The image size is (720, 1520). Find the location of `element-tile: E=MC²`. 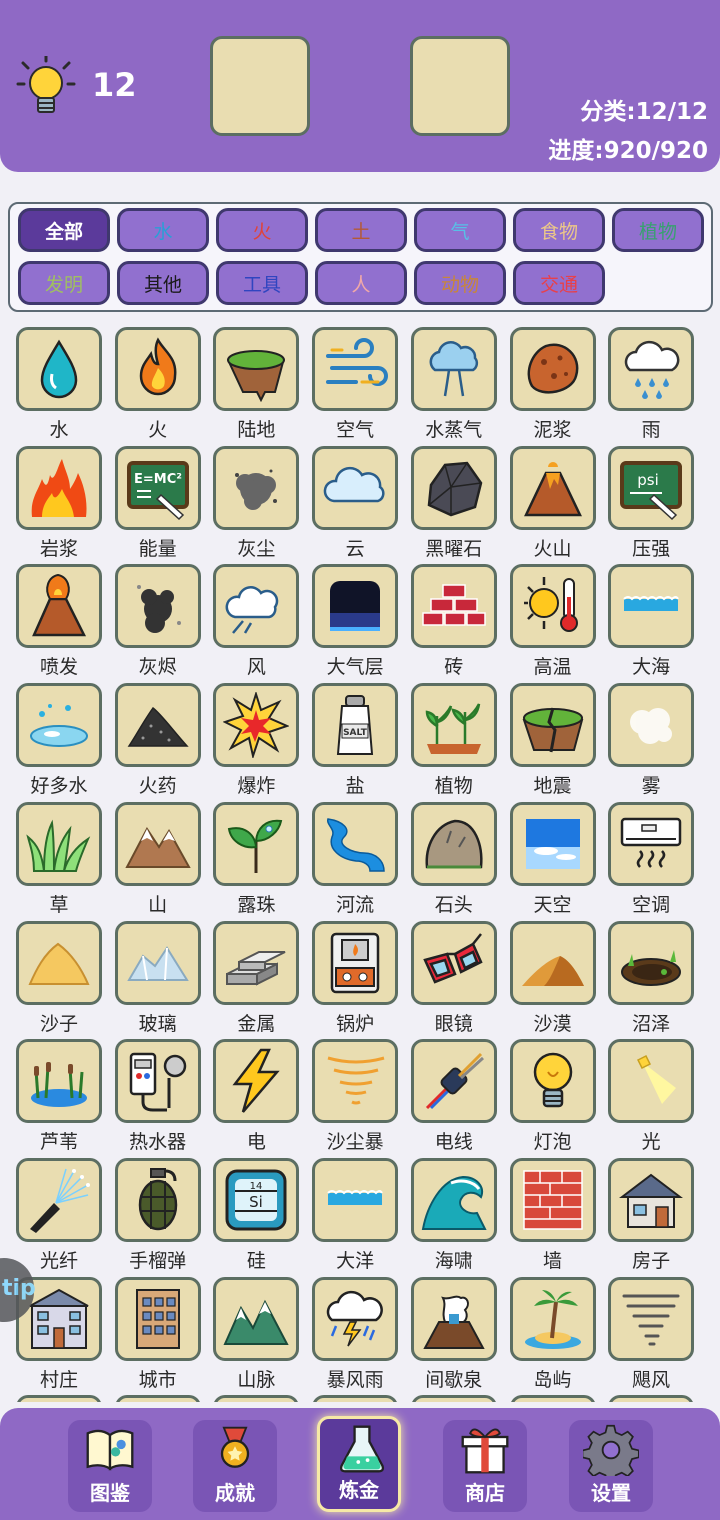

element-tile: E=MC² is located at coordinates (157, 487).